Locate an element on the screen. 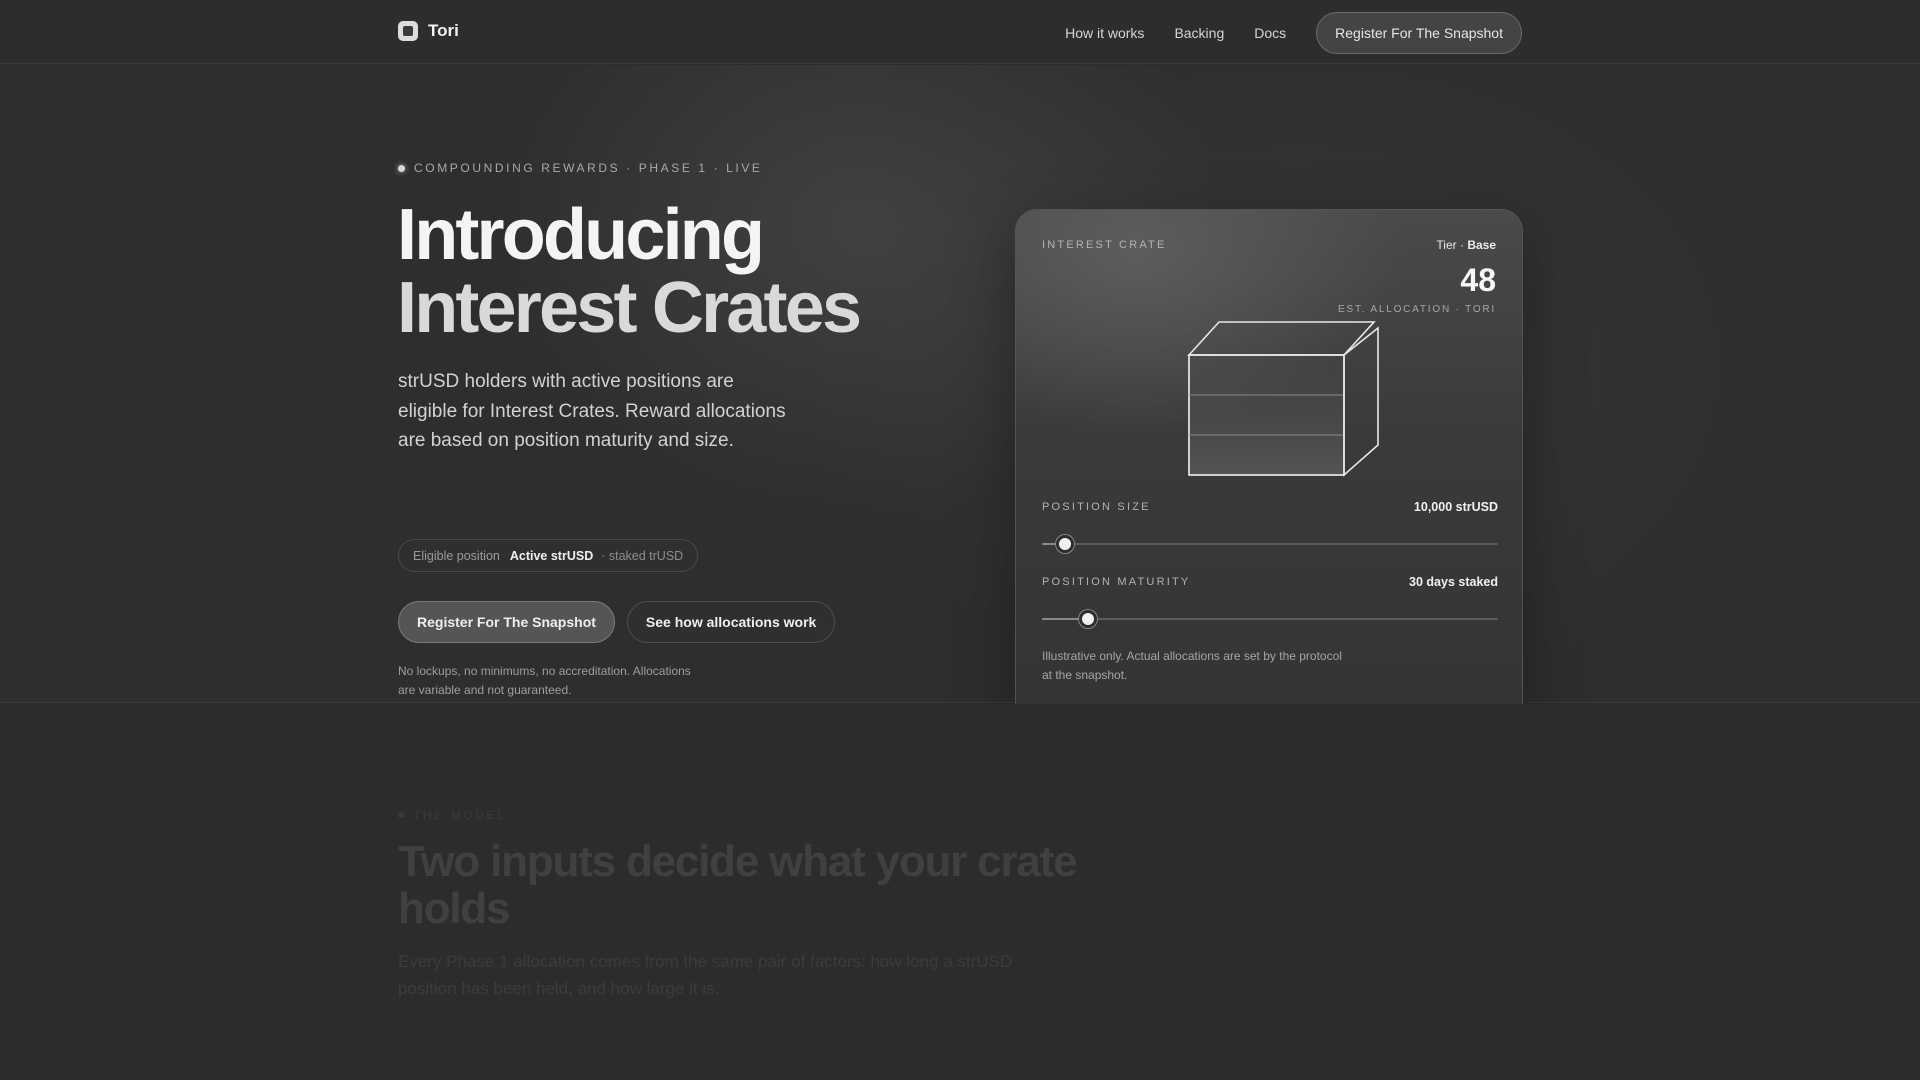 Image resolution: width=1920 pixels, height=1080 pixels. model-eyebrow-text: THE MODEL is located at coordinates (460, 815).